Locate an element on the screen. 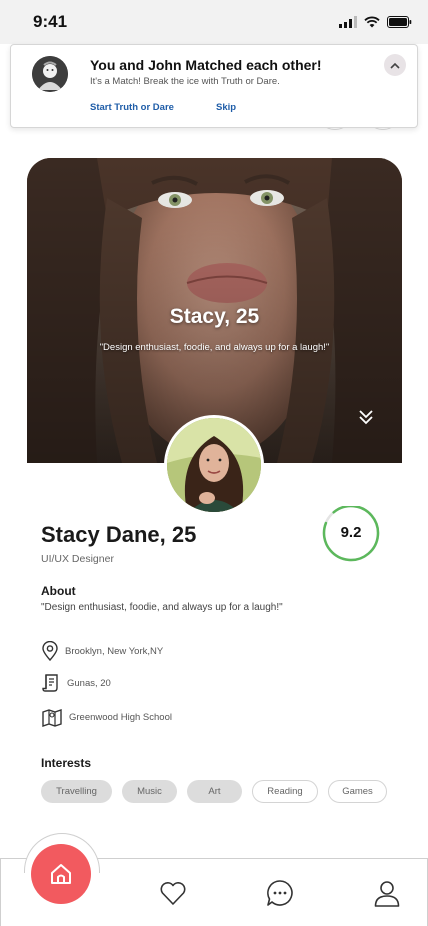 This screenshot has width=428, height=926. status-time: 9:41 is located at coordinates (50, 21).